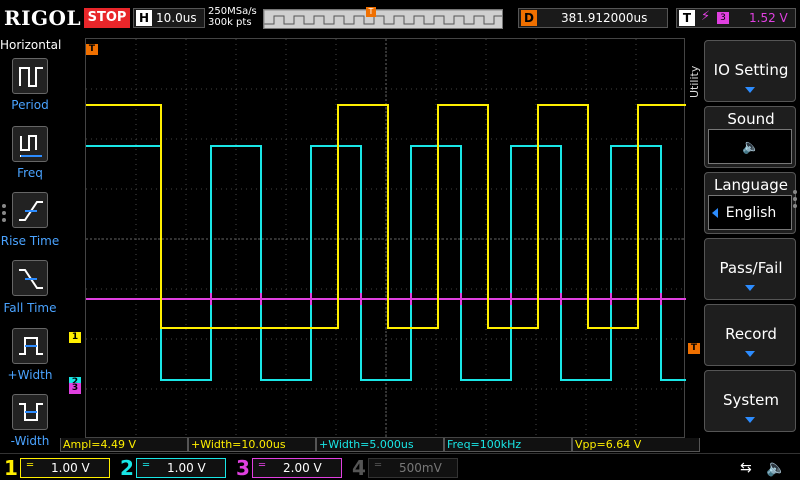 The width and height of the screenshot is (800, 480). Describe the element at coordinates (70, 468) in the screenshot. I see `channel-1-scale: 1.00 V` at that location.